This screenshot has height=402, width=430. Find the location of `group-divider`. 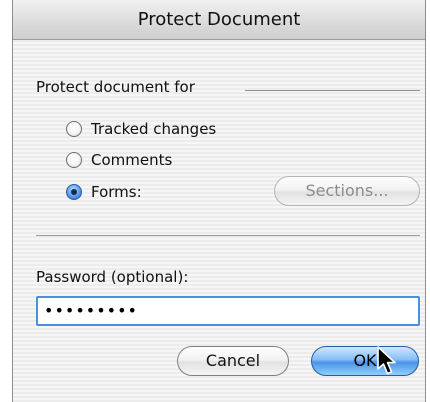

group-divider is located at coordinates (332, 90).